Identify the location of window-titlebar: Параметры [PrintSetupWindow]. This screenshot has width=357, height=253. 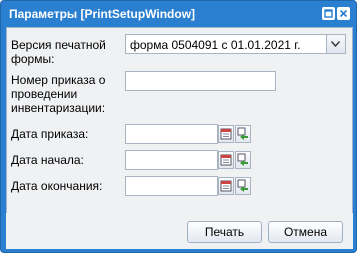
(178, 14).